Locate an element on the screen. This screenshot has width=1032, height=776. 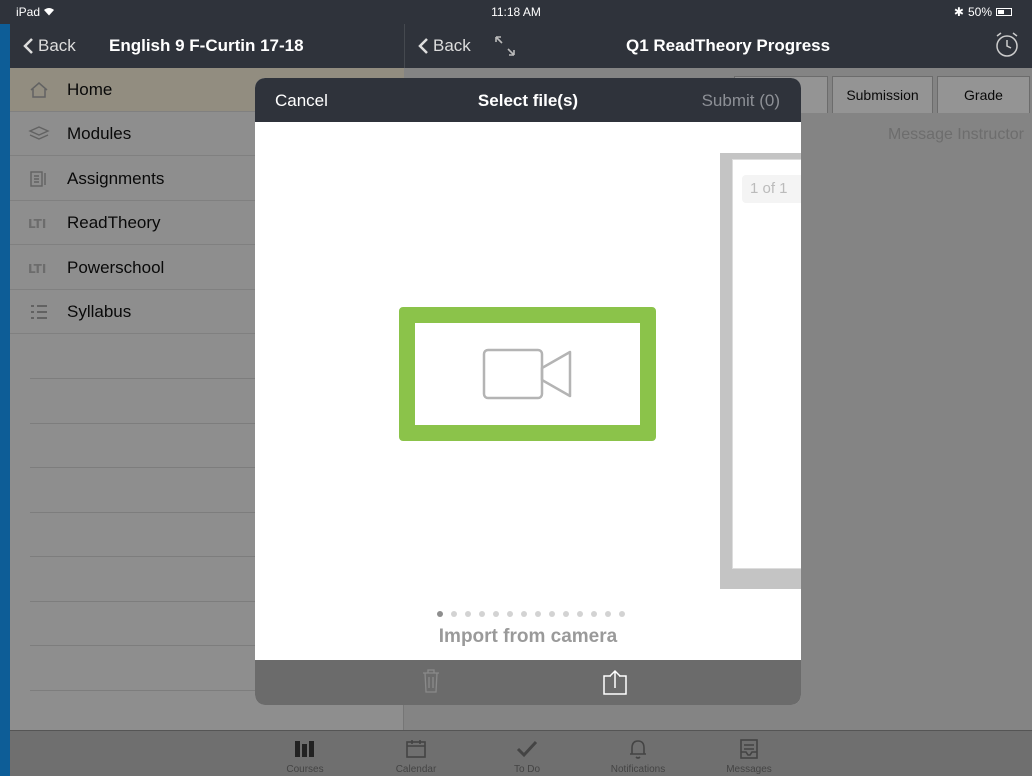
expand-icon is located at coordinates (505, 46).